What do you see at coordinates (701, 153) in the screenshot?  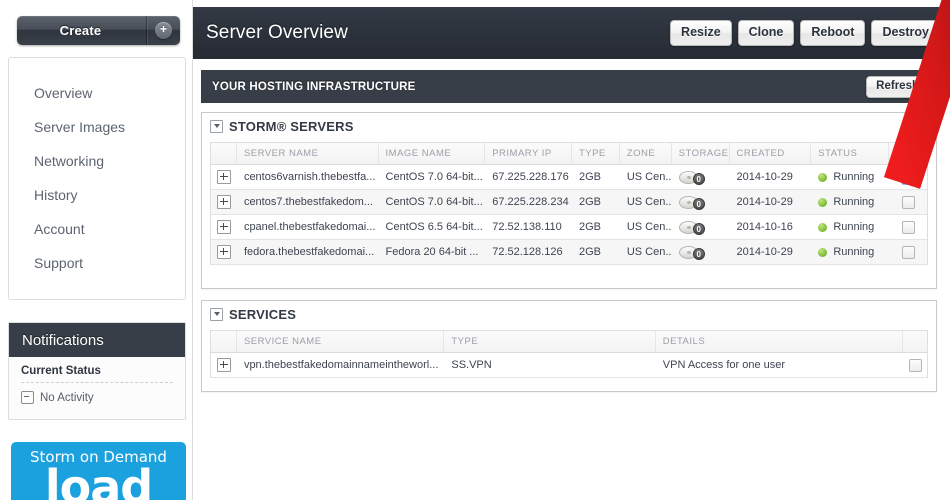 I see `col-storage: STORAGE` at bounding box center [701, 153].